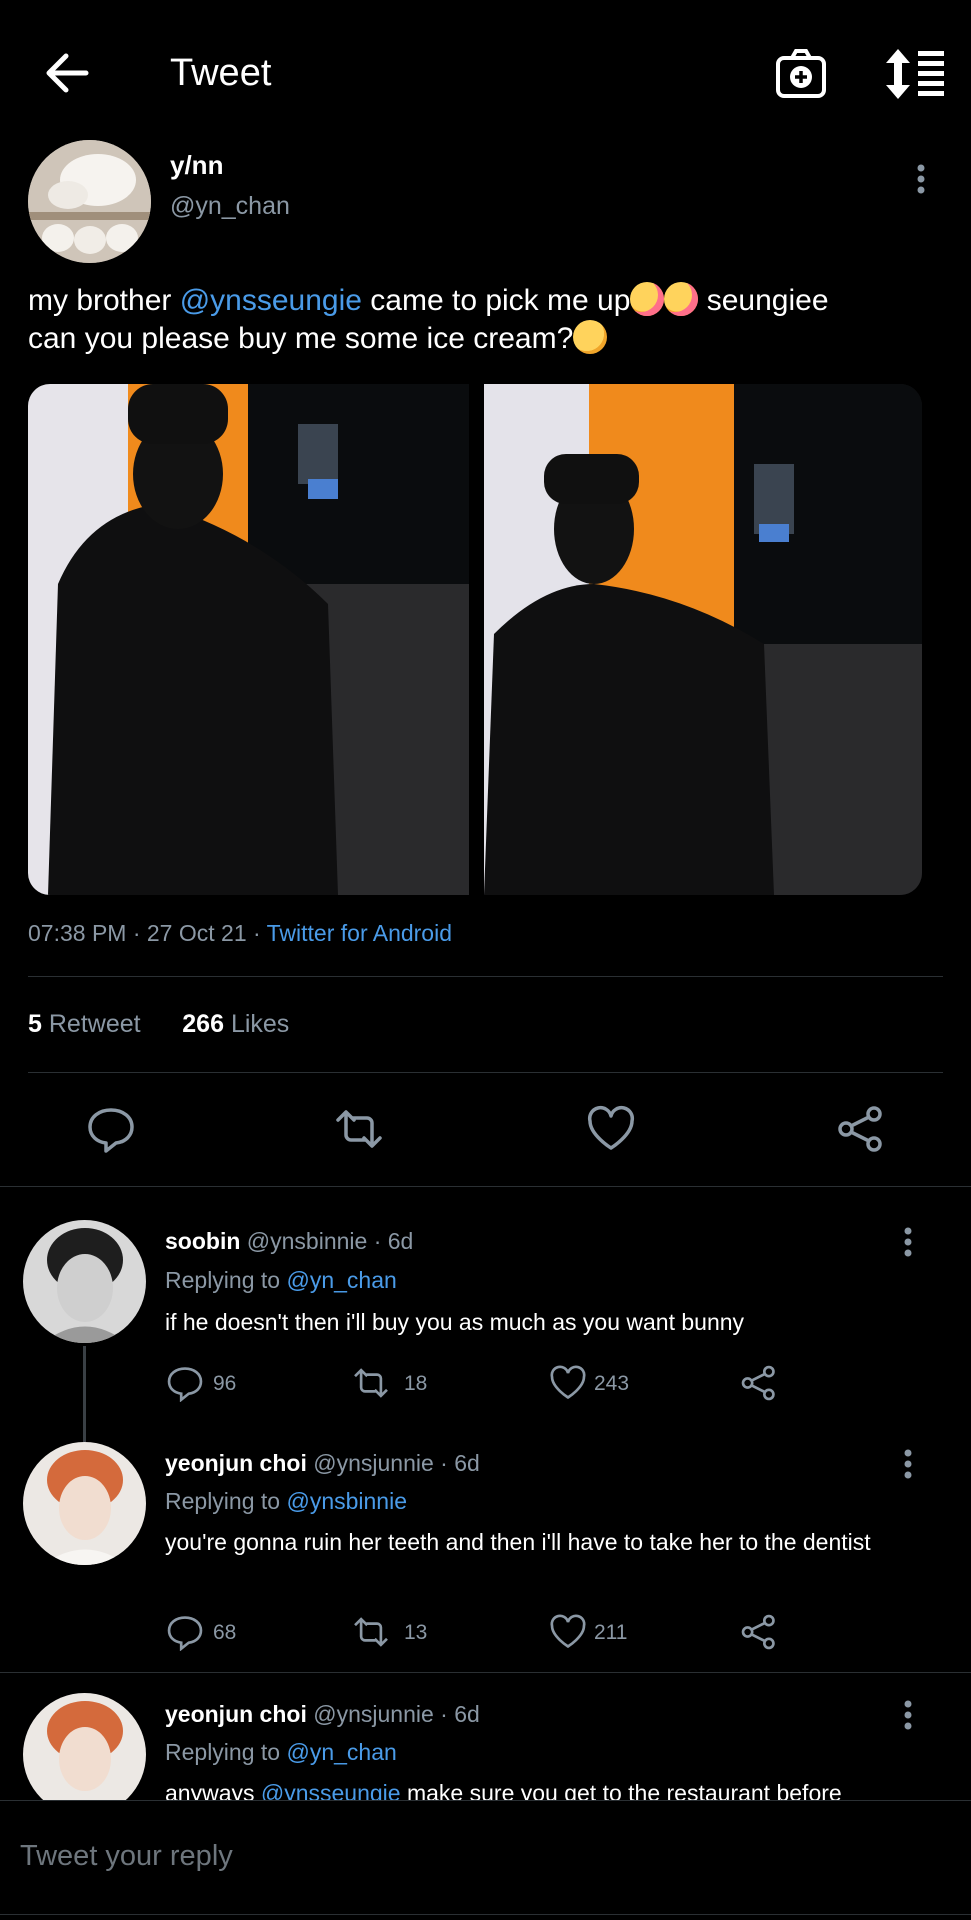 The image size is (971, 1920). Describe the element at coordinates (196, 165) in the screenshot. I see `author-name: y/nn` at that location.